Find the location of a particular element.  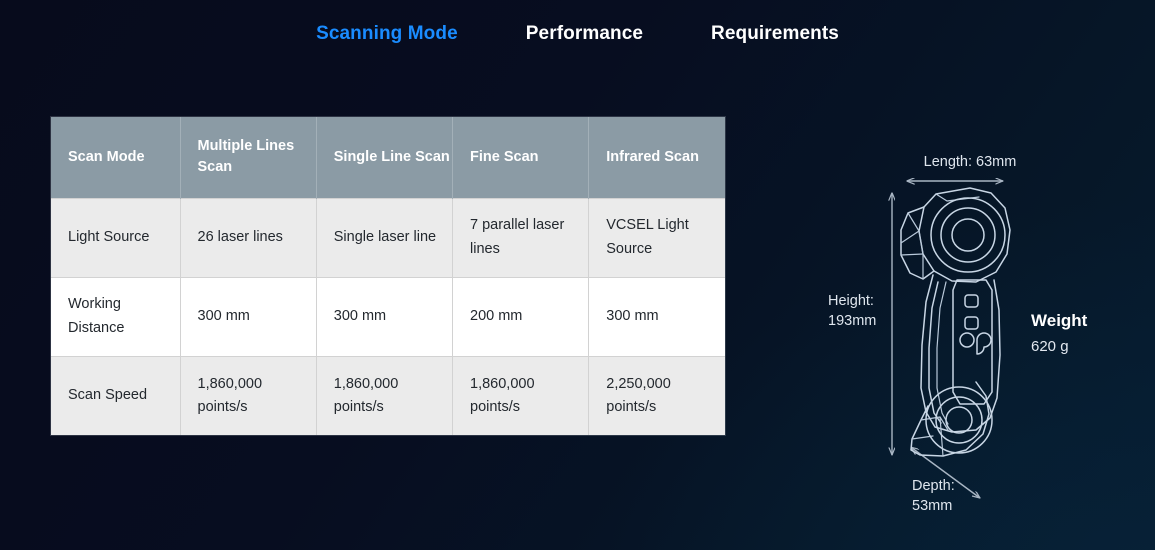

row-label-light-source: Light Source is located at coordinates (116, 237).